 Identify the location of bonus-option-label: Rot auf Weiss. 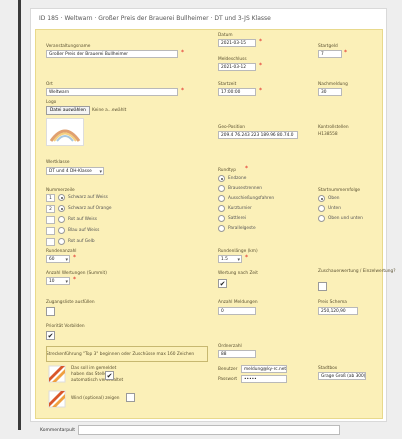
(83, 219).